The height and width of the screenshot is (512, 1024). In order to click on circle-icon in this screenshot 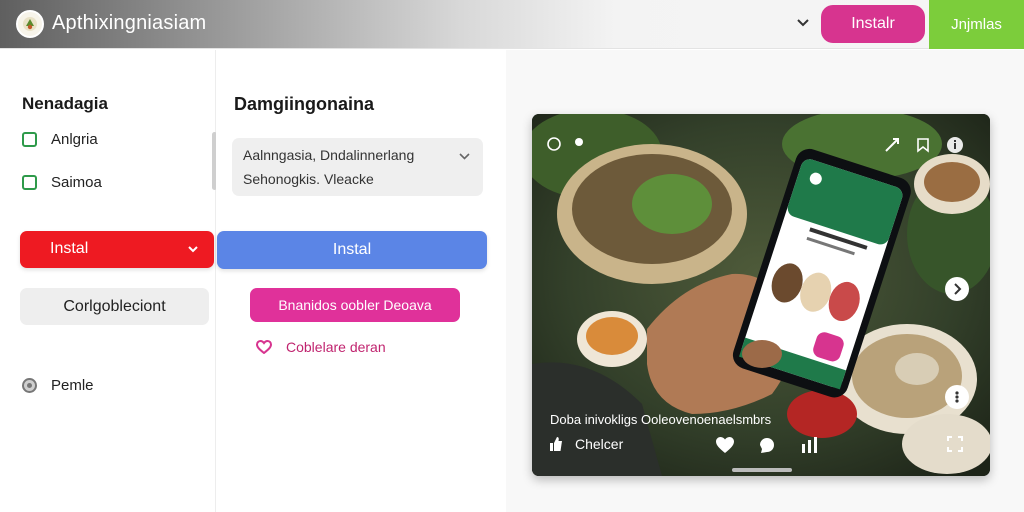, I will do `click(554, 144)`.